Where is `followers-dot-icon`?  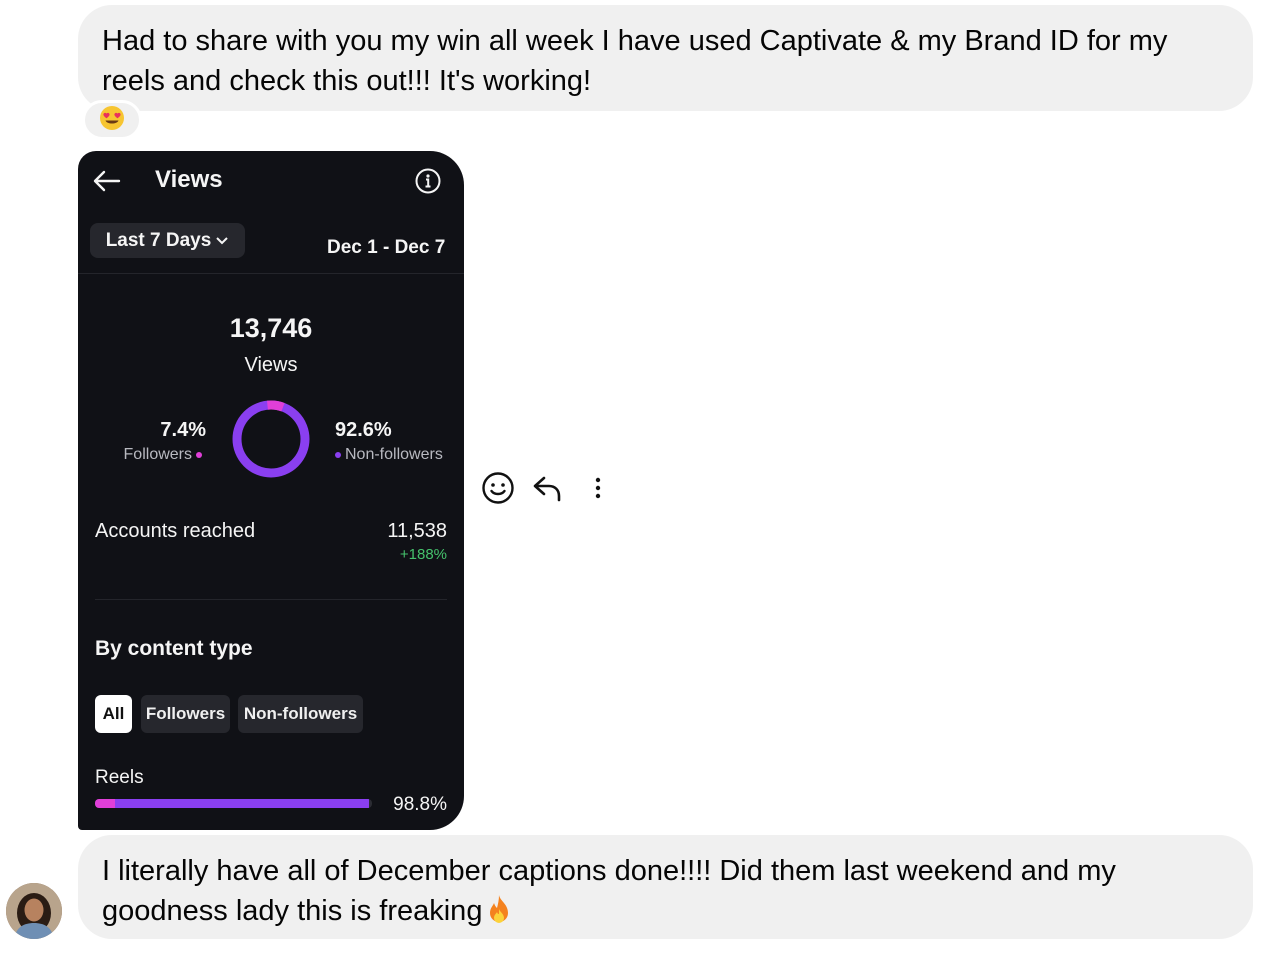 followers-dot-icon is located at coordinates (199, 454).